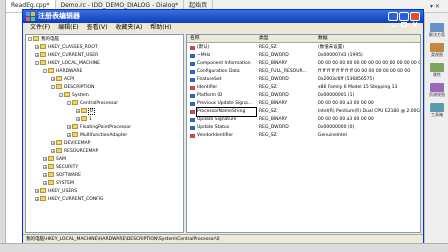  Describe the element at coordinates (436, 128) in the screenshot. I see `ide-right-toolbox: 解决方案 类视图 属性 资源视图 工具箱` at that location.